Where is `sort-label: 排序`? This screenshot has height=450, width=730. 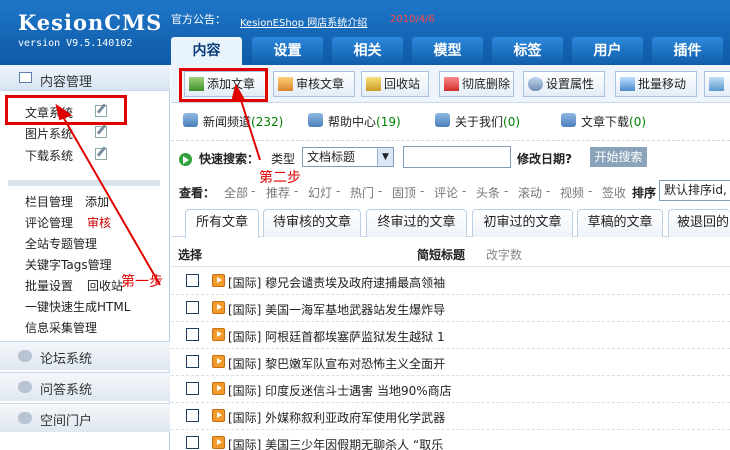
sort-label: 排序 is located at coordinates (644, 193).